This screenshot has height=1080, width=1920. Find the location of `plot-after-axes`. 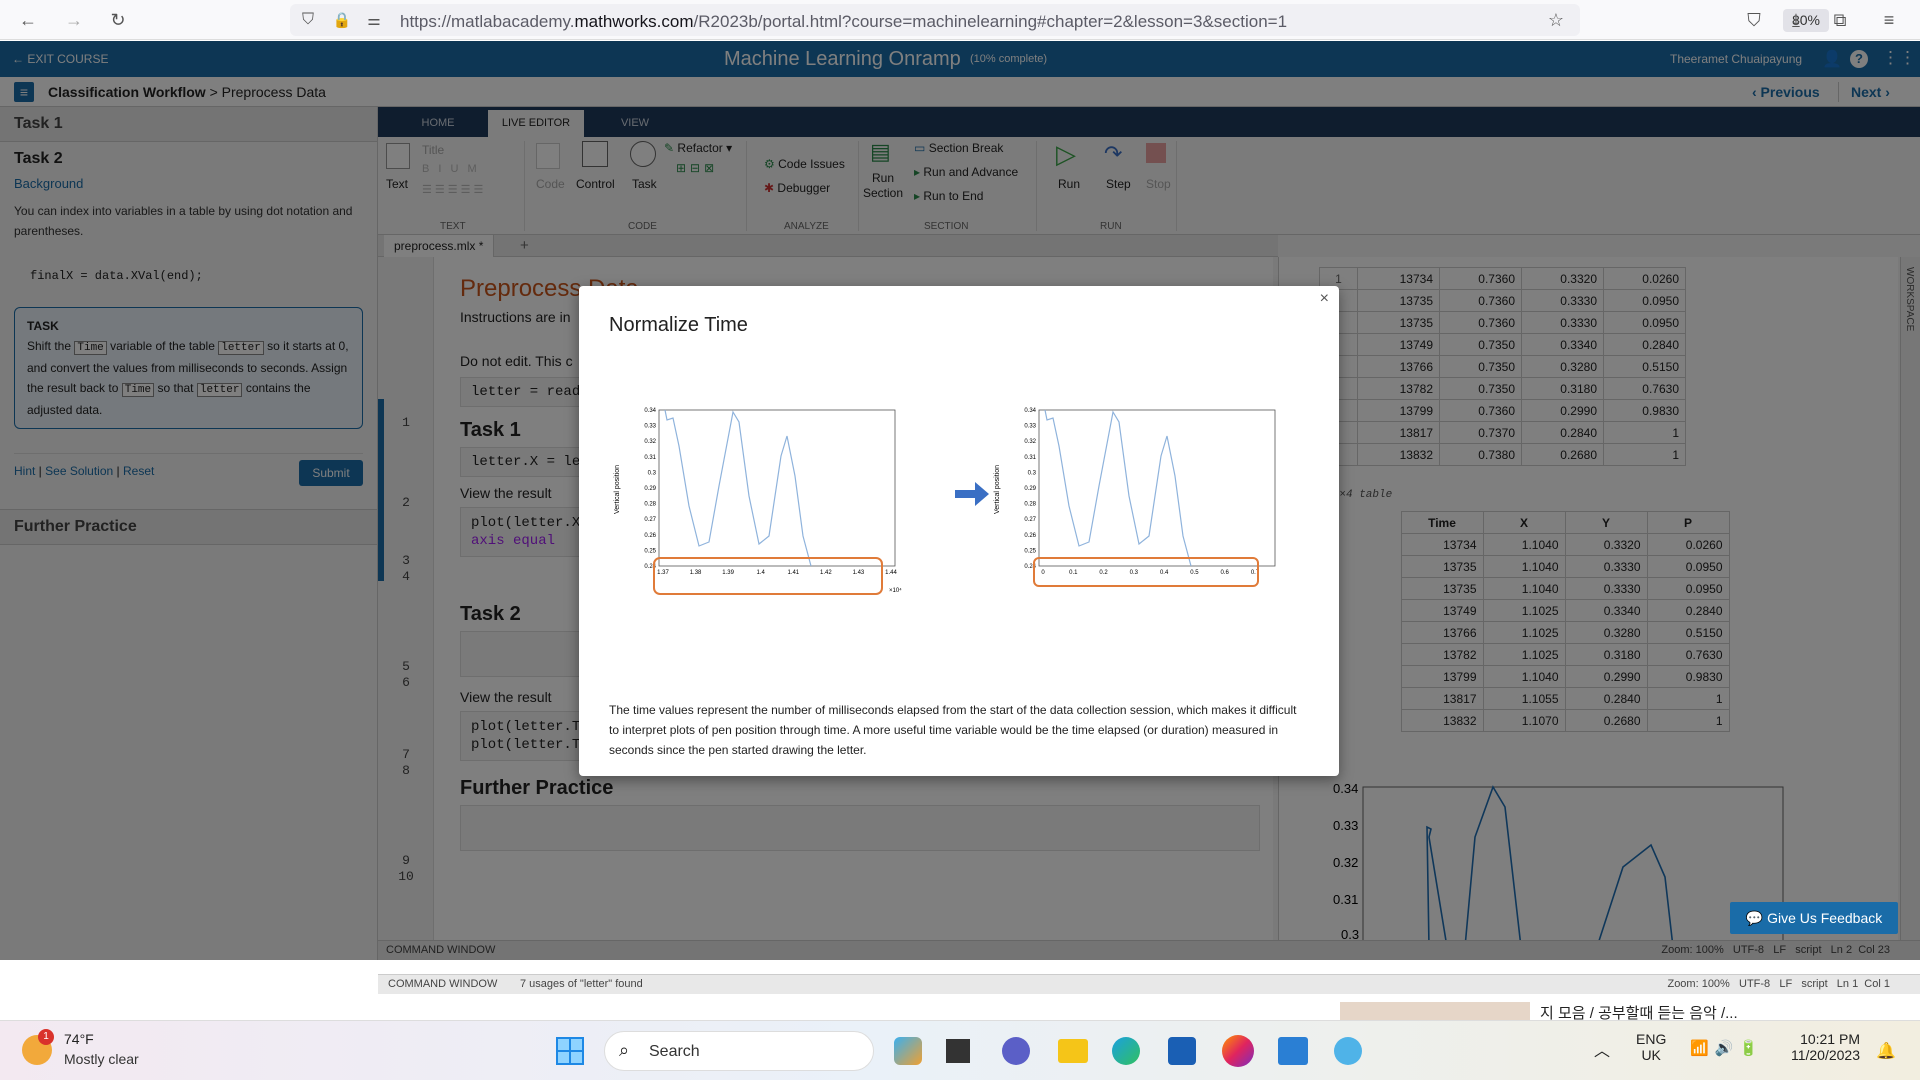

plot-after-axes is located at coordinates (1157, 488).